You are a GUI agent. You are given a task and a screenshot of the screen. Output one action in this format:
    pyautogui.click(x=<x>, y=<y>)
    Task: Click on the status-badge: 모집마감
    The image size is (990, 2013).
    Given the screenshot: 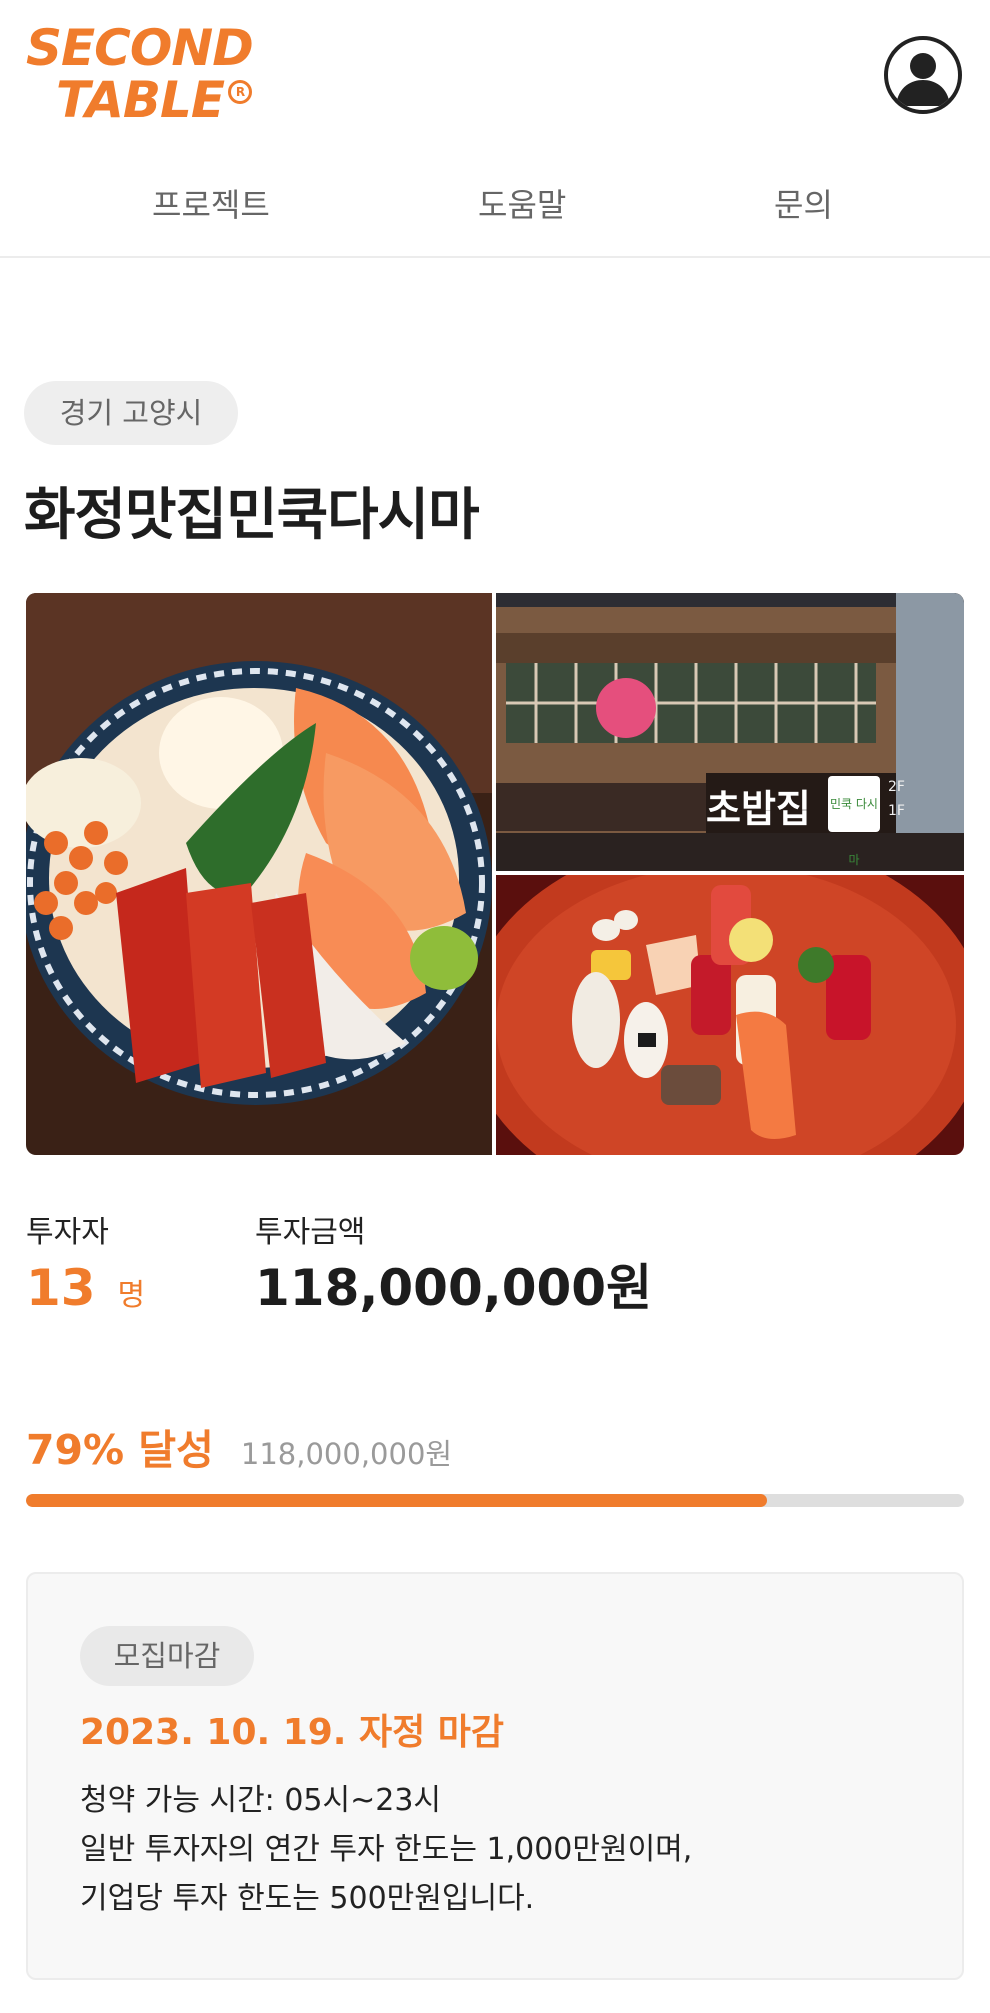 What is the action you would take?
    pyautogui.click(x=167, y=1656)
    